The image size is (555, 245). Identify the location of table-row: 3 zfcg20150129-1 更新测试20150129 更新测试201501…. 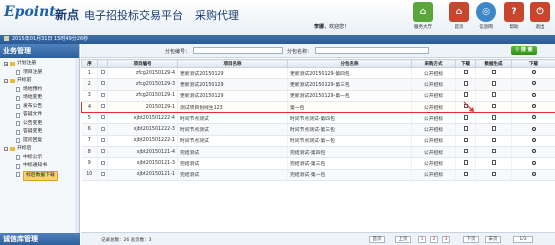
(318, 96).